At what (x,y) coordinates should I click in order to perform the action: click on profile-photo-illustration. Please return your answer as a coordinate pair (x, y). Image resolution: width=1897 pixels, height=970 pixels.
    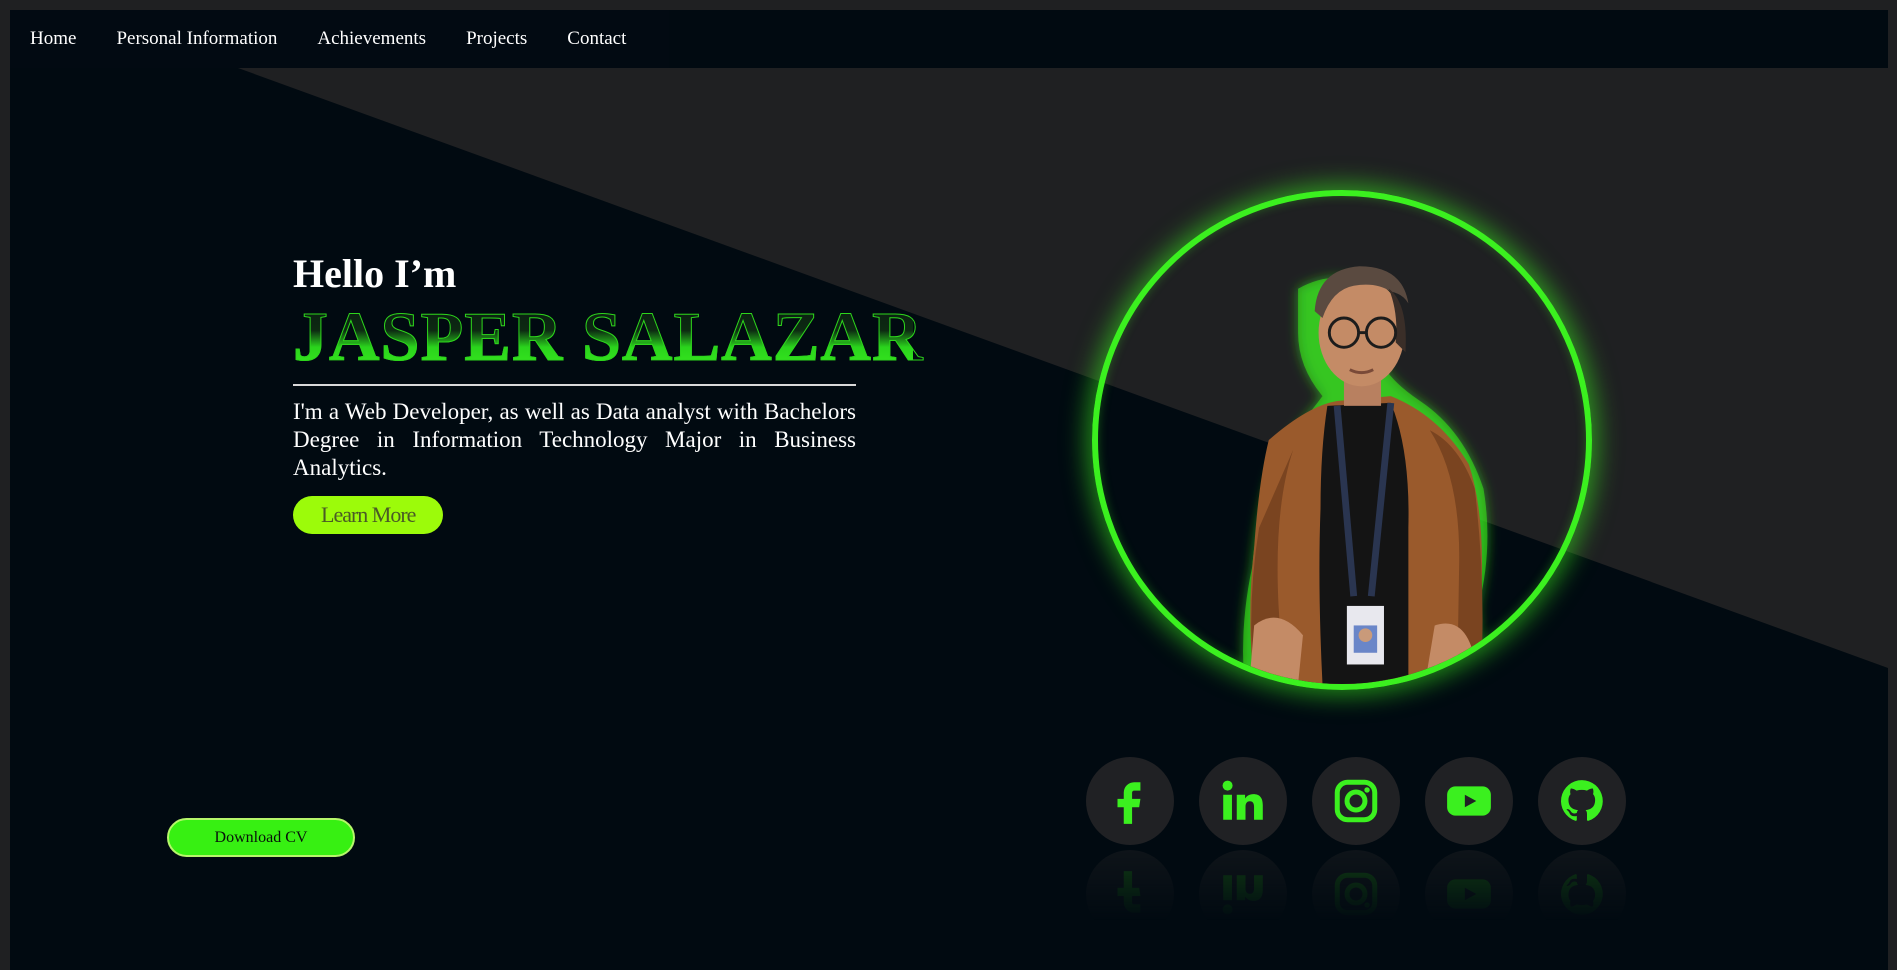
    Looking at the image, I should click on (1365, 475).